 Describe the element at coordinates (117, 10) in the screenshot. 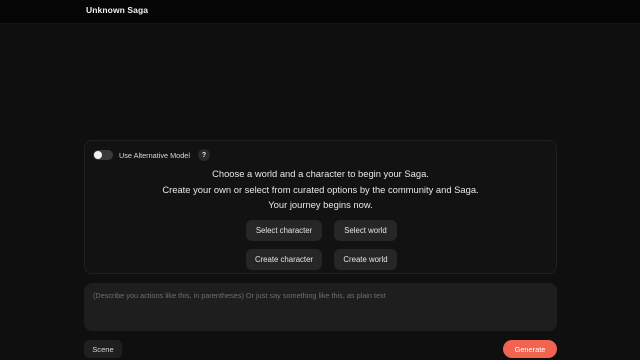

I see `app-title: Unknown Saga` at that location.